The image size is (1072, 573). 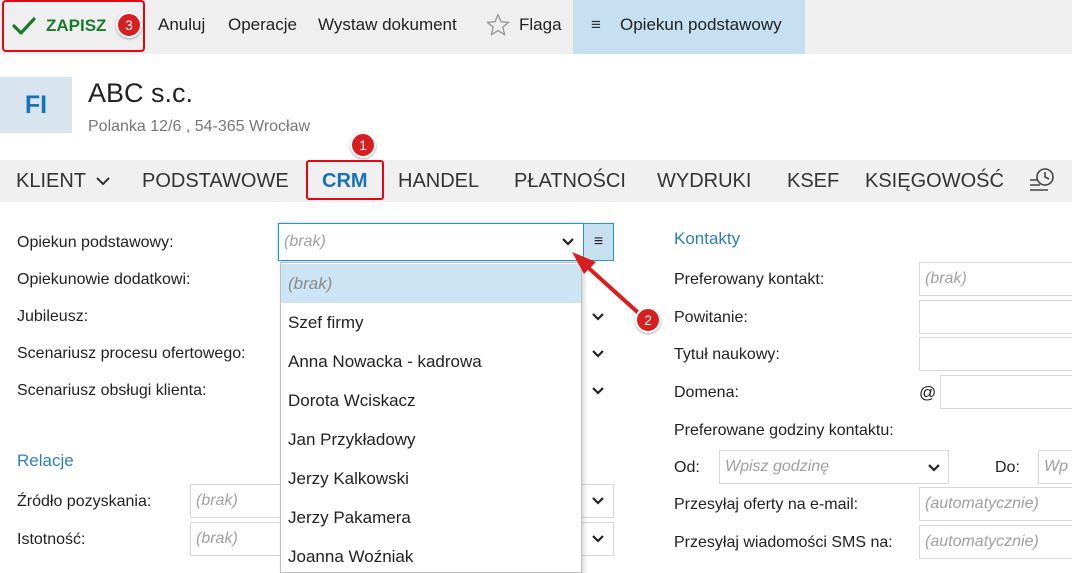 What do you see at coordinates (24, 28) in the screenshot?
I see `checkmark-icon` at bounding box center [24, 28].